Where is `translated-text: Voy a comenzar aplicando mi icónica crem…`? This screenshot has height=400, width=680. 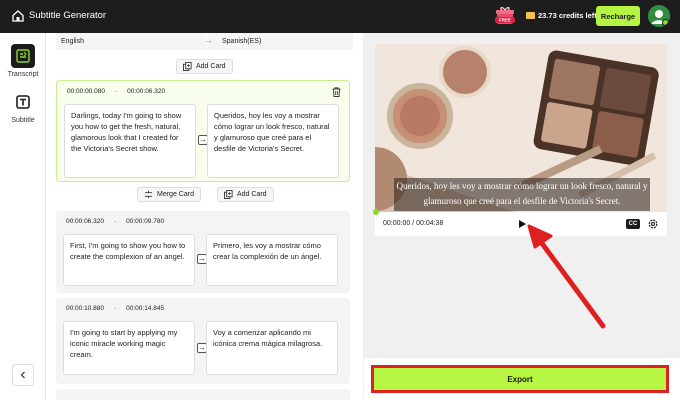 translated-text: Voy a comenzar aplicando mi icónica crem… is located at coordinates (272, 348).